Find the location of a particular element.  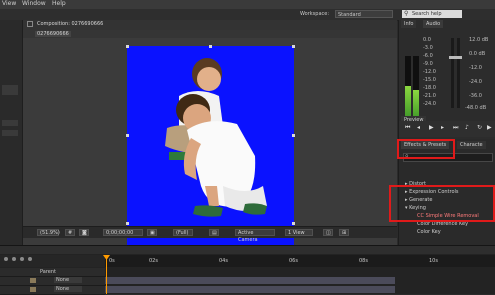

video-switch-icon is located at coordinates (6, 259).